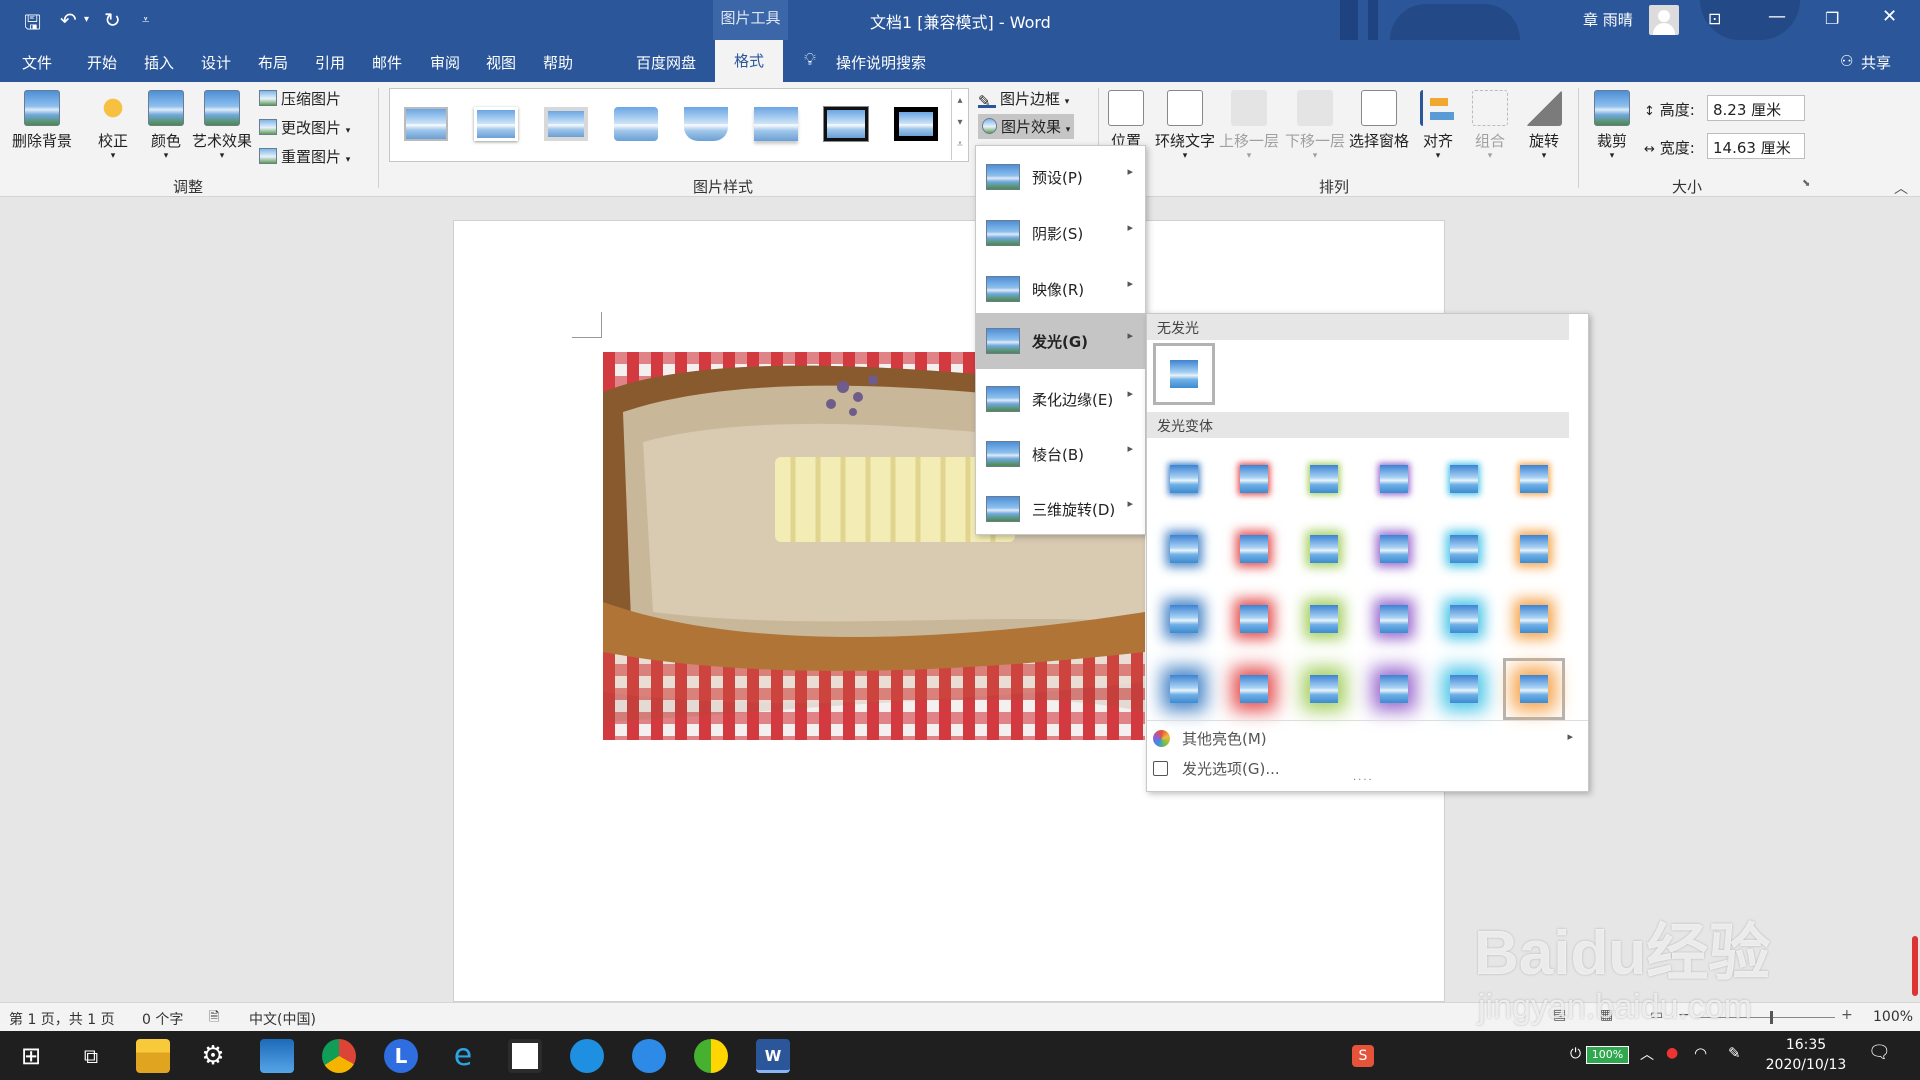  I want to click on clock-time: 16:35, so click(1806, 1045).